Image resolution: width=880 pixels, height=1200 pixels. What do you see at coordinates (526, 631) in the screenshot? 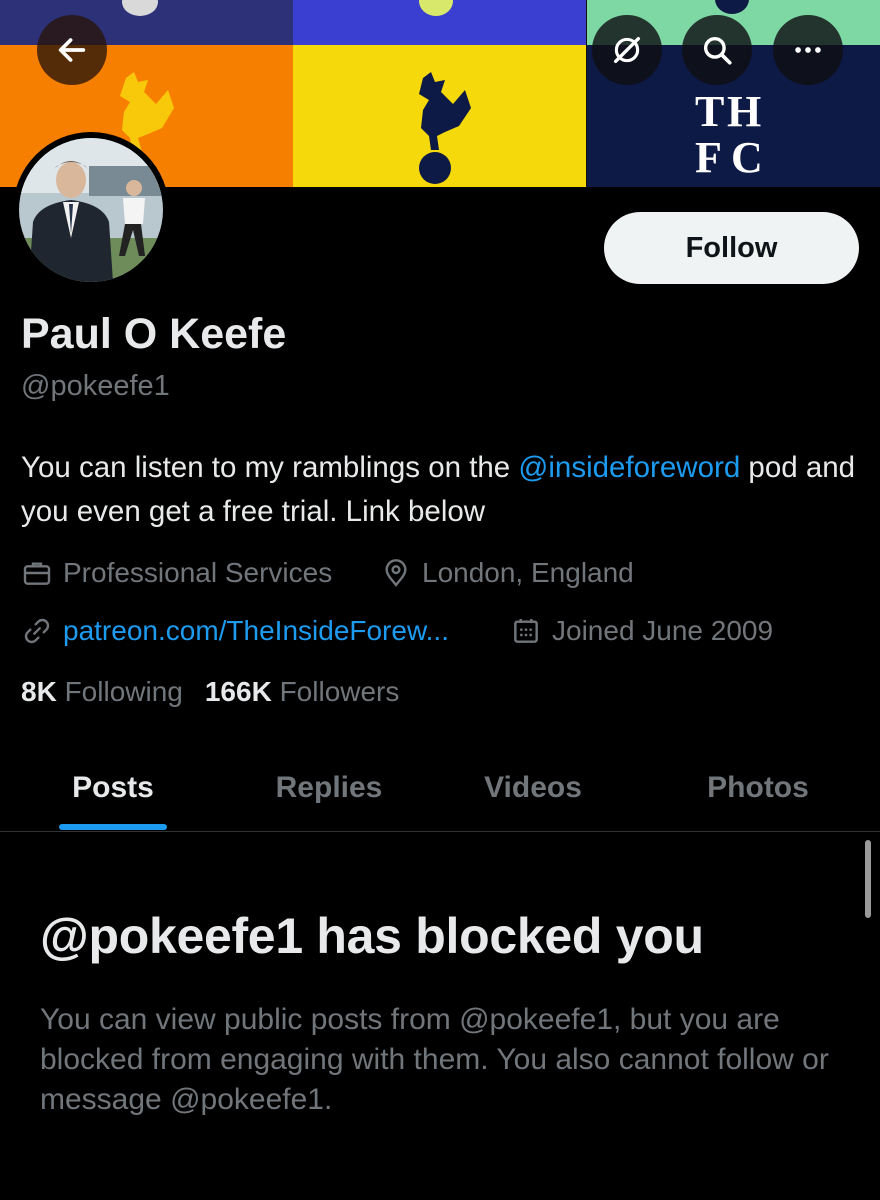
I see `calendar-icon` at bounding box center [526, 631].